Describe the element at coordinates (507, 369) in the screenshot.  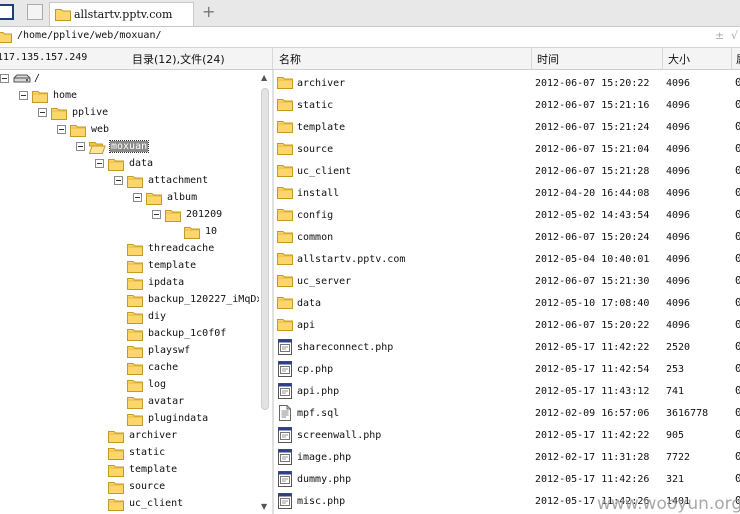
I see `file-row: cp.php 2012-05-17 11:42:54 253 0` at that location.